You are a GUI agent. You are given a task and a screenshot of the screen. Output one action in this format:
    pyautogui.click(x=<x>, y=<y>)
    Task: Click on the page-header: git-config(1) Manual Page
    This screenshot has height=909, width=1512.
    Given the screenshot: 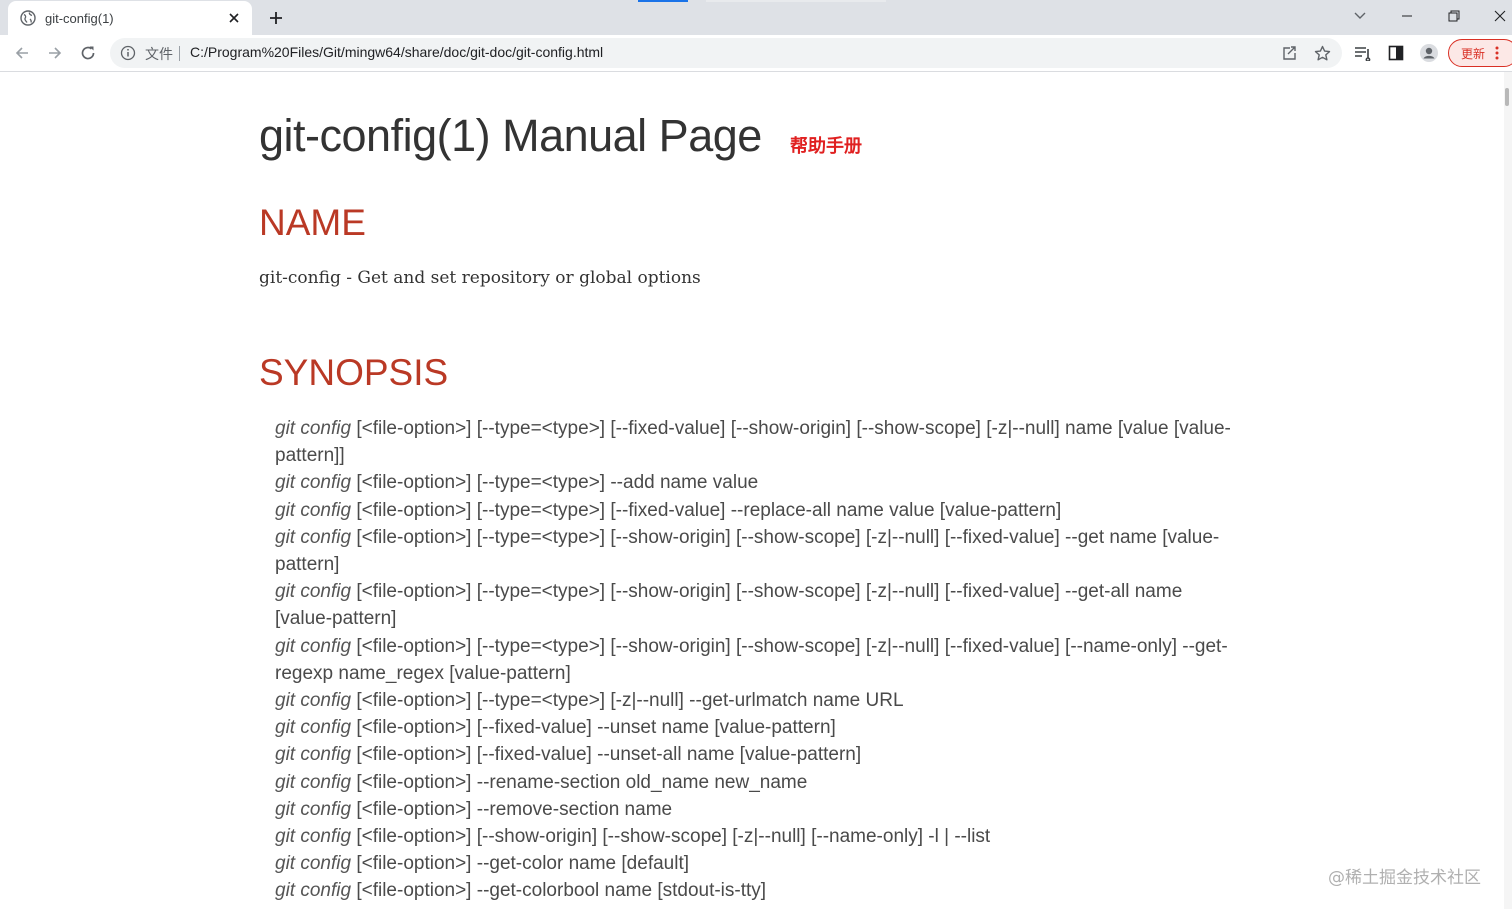 What is the action you would take?
    pyautogui.click(x=510, y=136)
    